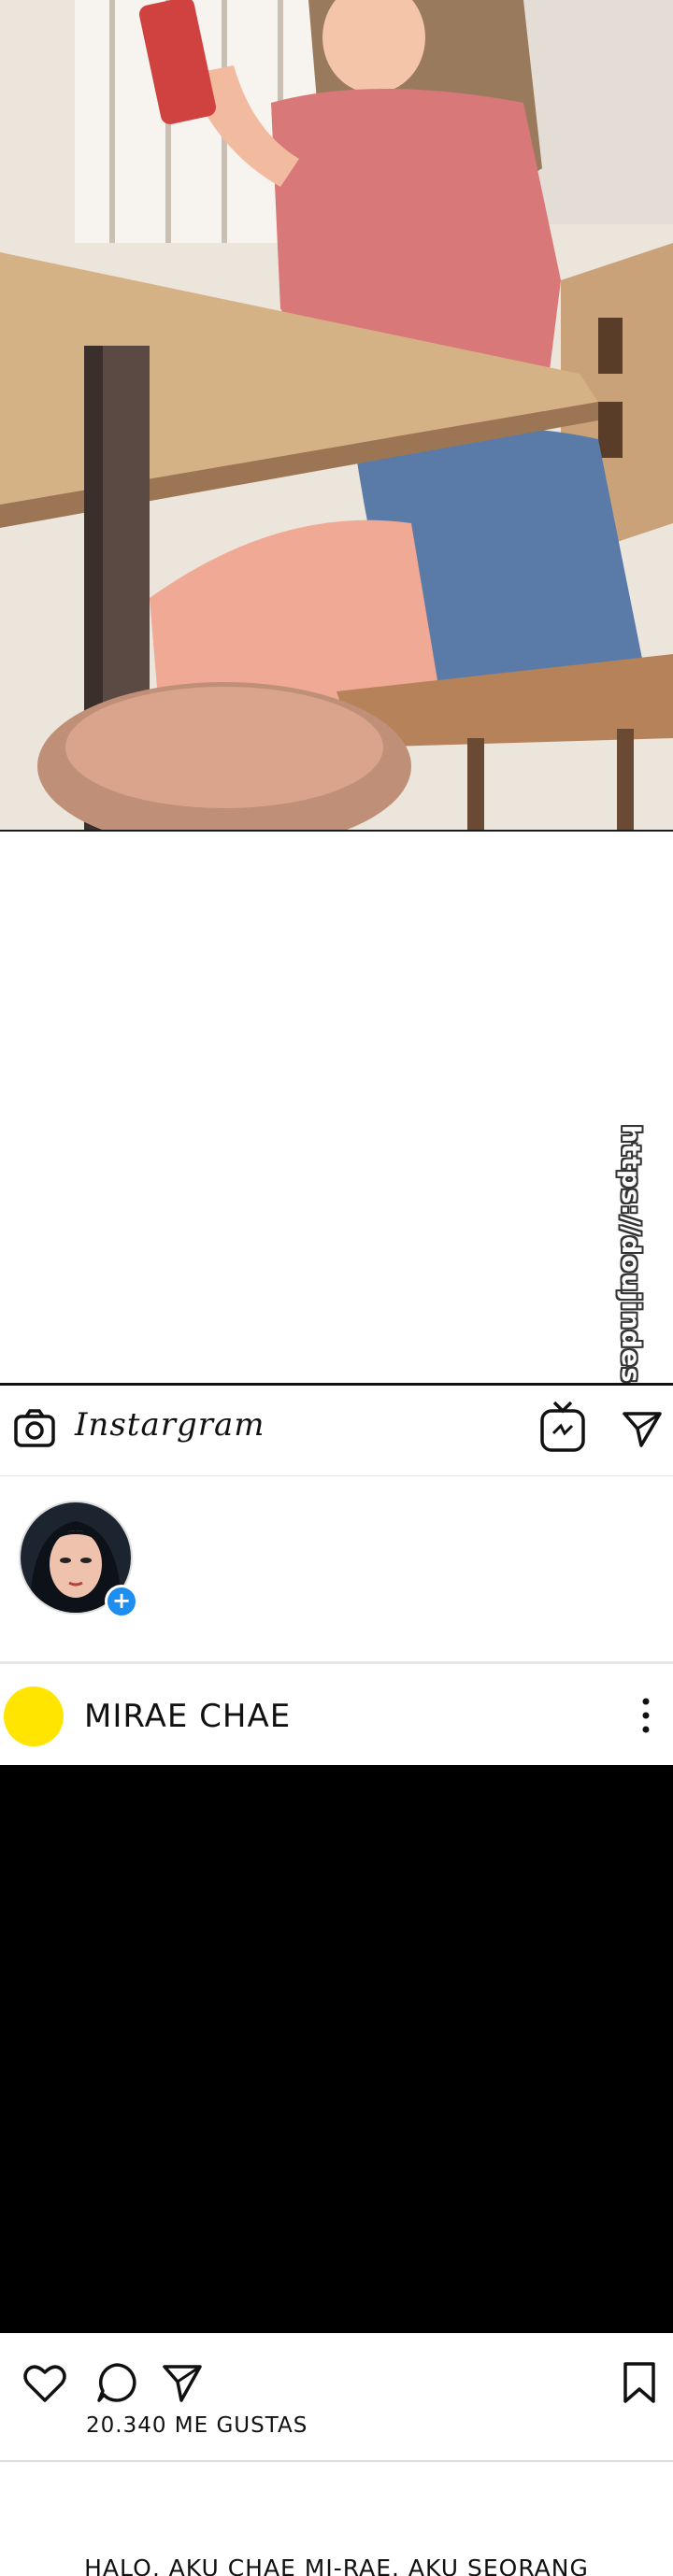  What do you see at coordinates (187, 1717) in the screenshot?
I see `post-username: MIRAE CHAE` at bounding box center [187, 1717].